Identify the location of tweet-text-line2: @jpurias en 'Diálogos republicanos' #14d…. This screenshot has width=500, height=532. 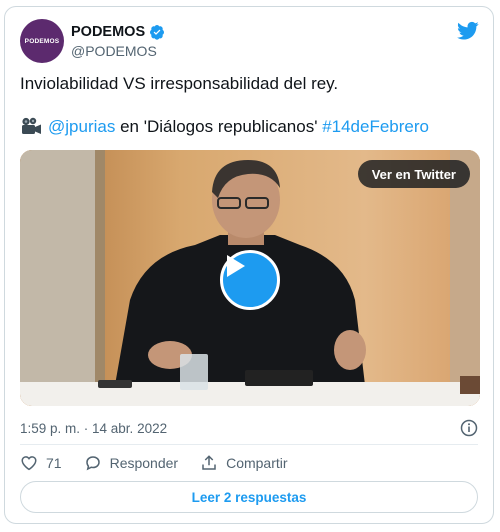
(224, 127).